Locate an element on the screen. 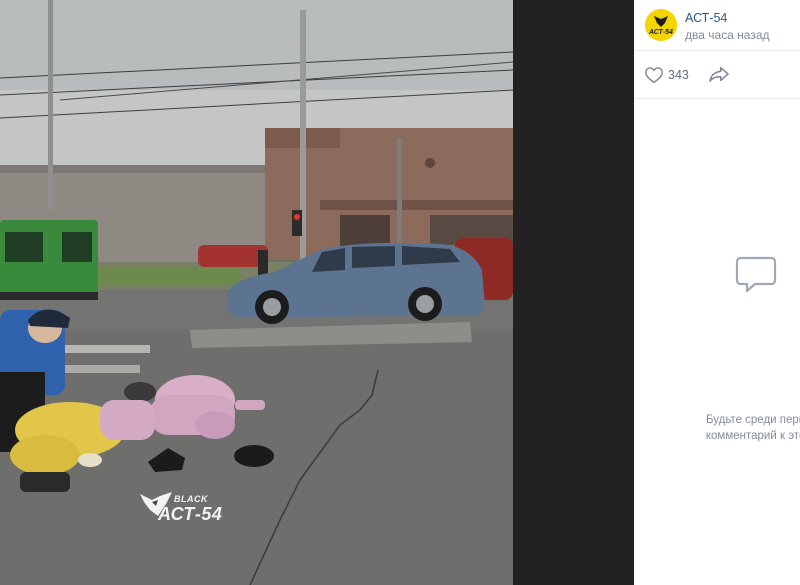 The height and width of the screenshot is (585, 800). post-actions: 343 is located at coordinates (717, 75).